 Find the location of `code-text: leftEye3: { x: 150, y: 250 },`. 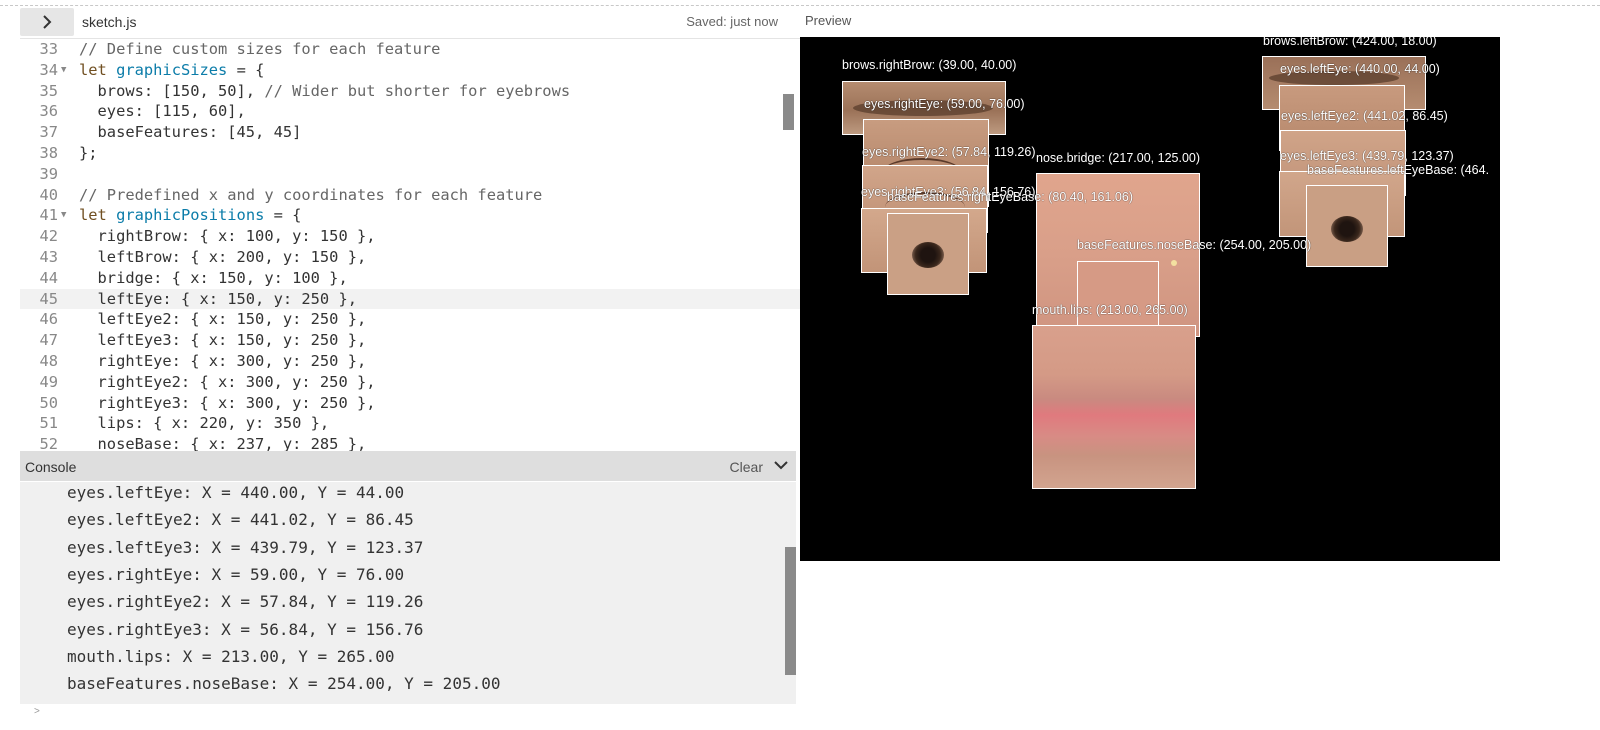

code-text: leftEye3: { x: 150, y: 250 }, is located at coordinates (223, 340).